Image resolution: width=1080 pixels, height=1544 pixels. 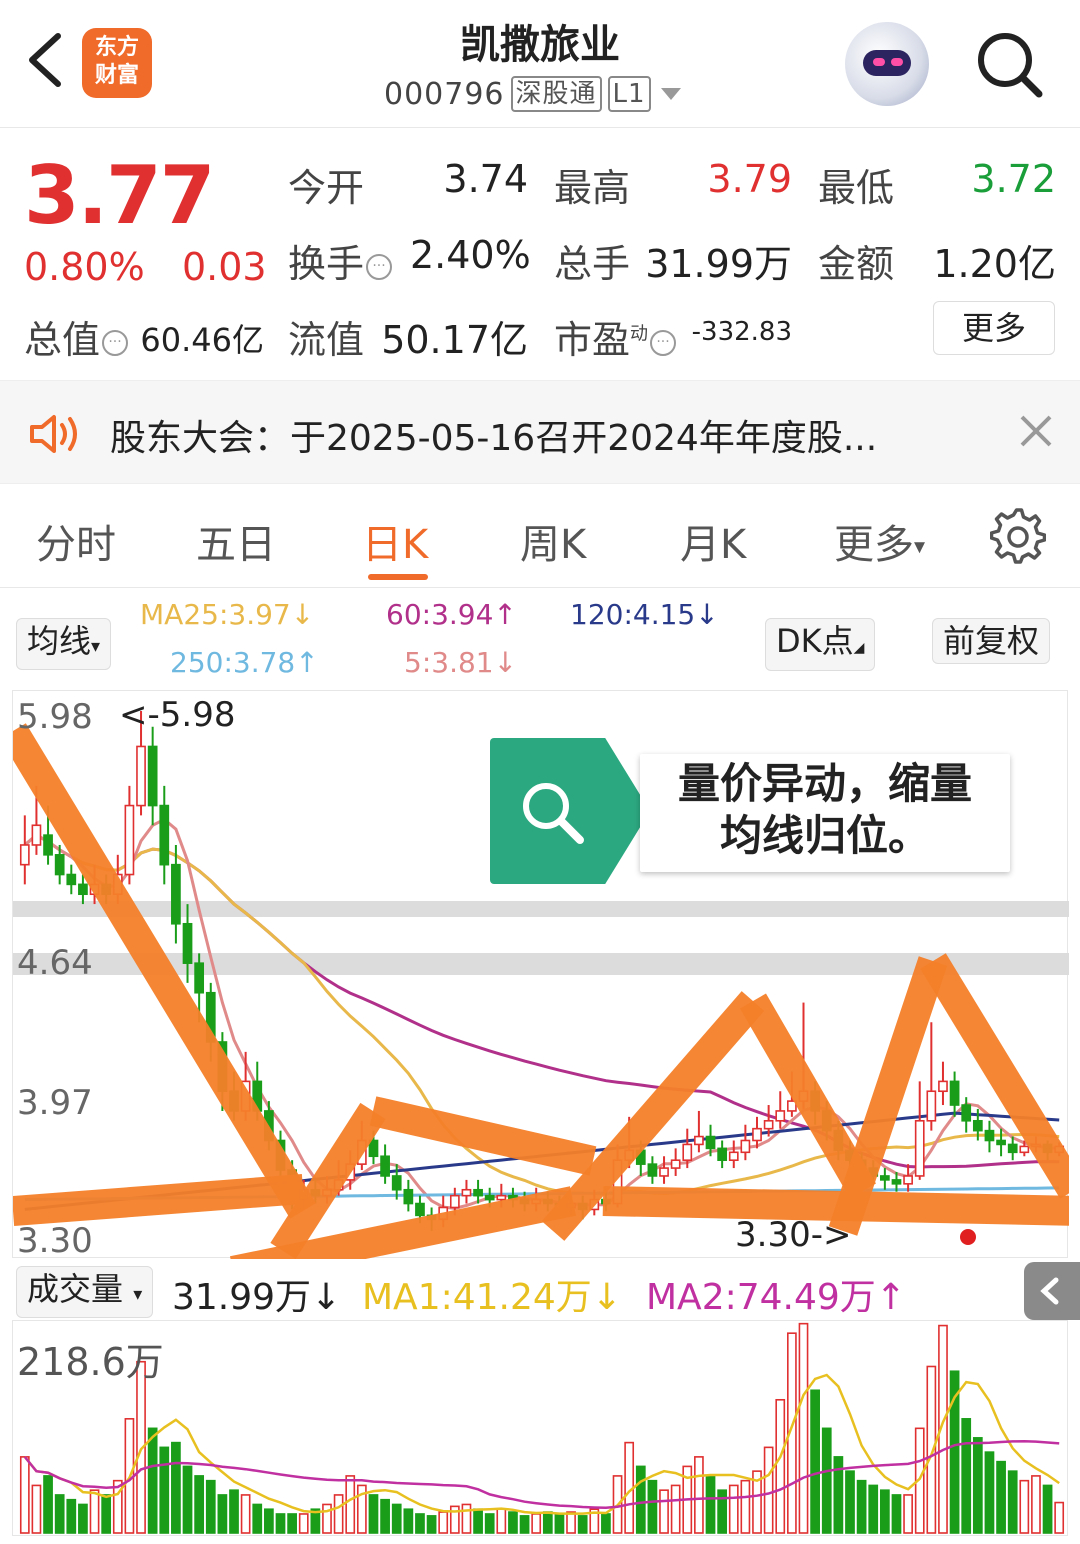 What do you see at coordinates (968, 1237) in the screenshot?
I see `signal-dot` at bounding box center [968, 1237].